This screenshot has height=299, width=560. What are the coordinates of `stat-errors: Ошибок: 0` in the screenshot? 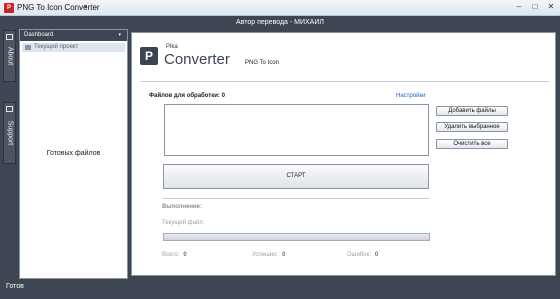 It's located at (362, 255).